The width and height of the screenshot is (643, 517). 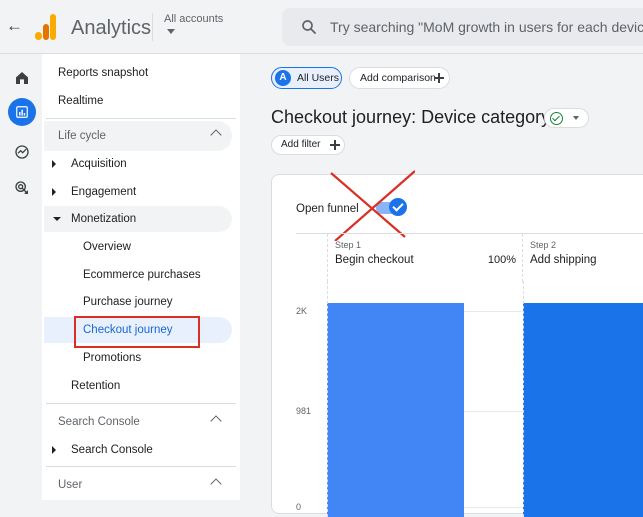 What do you see at coordinates (304, 410) in the screenshot?
I see `y-tick-label: 981` at bounding box center [304, 410].